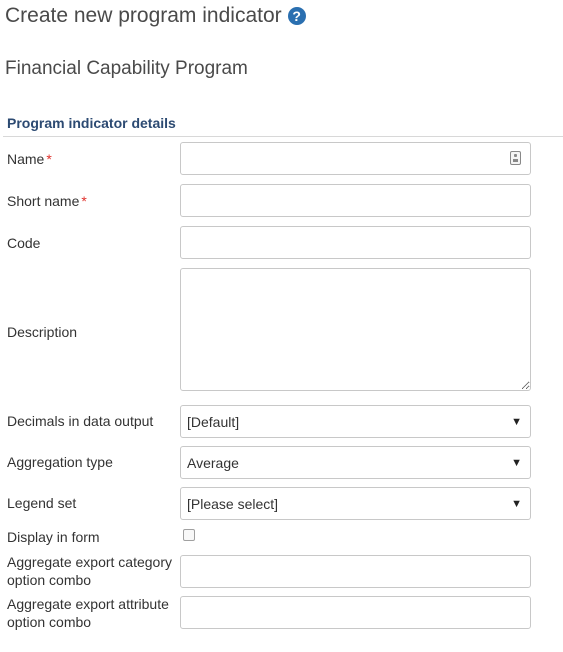 The image size is (563, 652). Describe the element at coordinates (355, 503) in the screenshot. I see `legend-set-select: [Please select] ▼` at that location.